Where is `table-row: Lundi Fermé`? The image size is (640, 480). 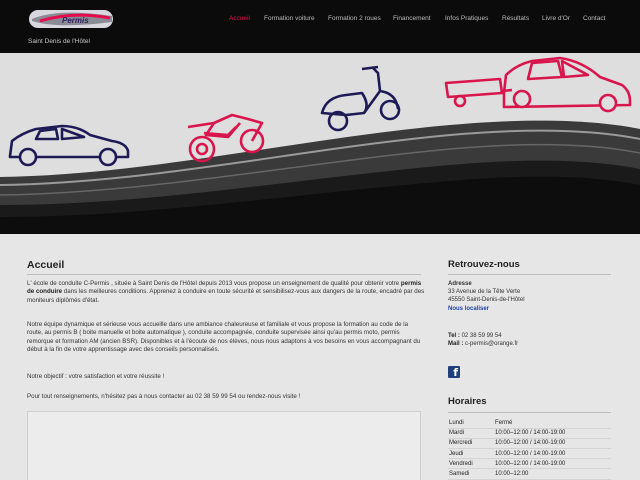 table-row: Lundi Fermé is located at coordinates (529, 423).